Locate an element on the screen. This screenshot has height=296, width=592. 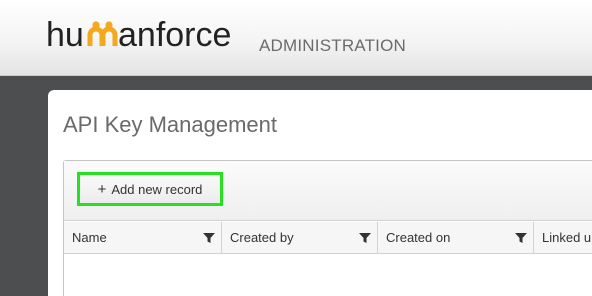
column-header-name: Name is located at coordinates (143, 237).